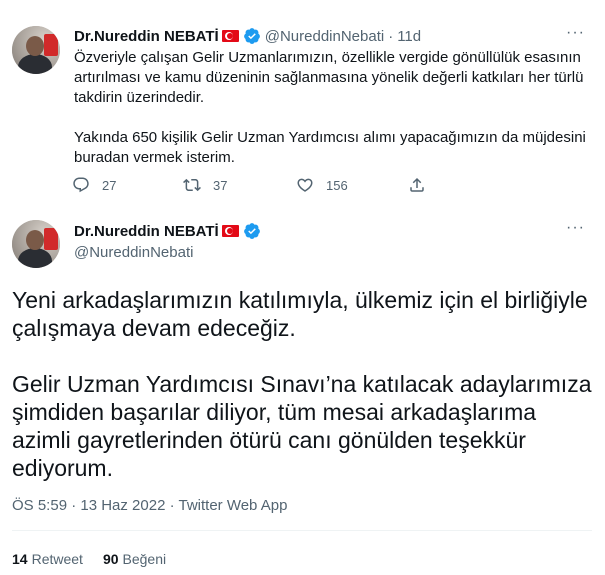 This screenshot has width=605, height=575. Describe the element at coordinates (192, 185) in the screenshot. I see `retweet-icon` at that location.